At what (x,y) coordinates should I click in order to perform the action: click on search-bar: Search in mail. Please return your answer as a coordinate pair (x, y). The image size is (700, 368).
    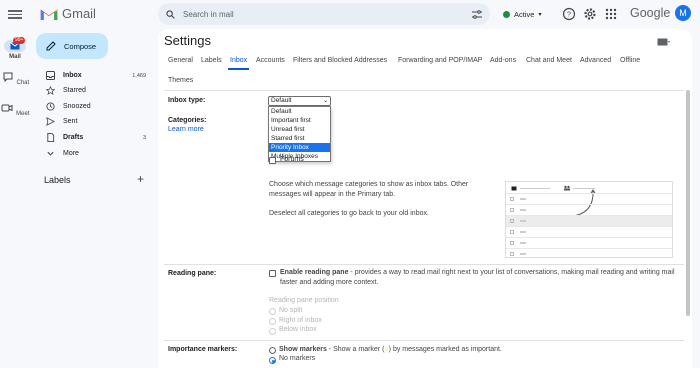
    Looking at the image, I should click on (324, 14).